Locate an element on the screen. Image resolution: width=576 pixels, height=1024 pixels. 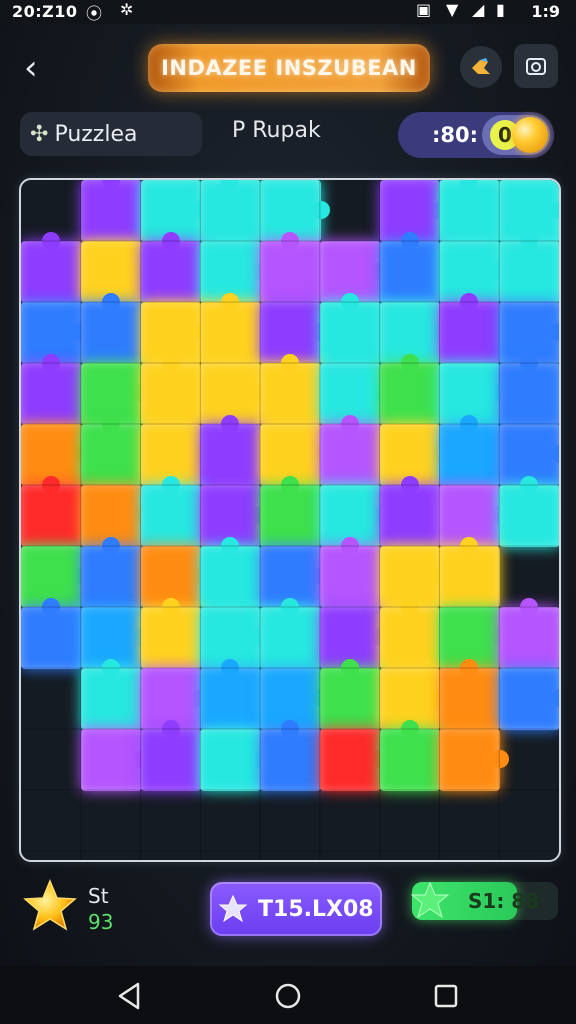
status-notify-icon: ✲ is located at coordinates (127, 9).